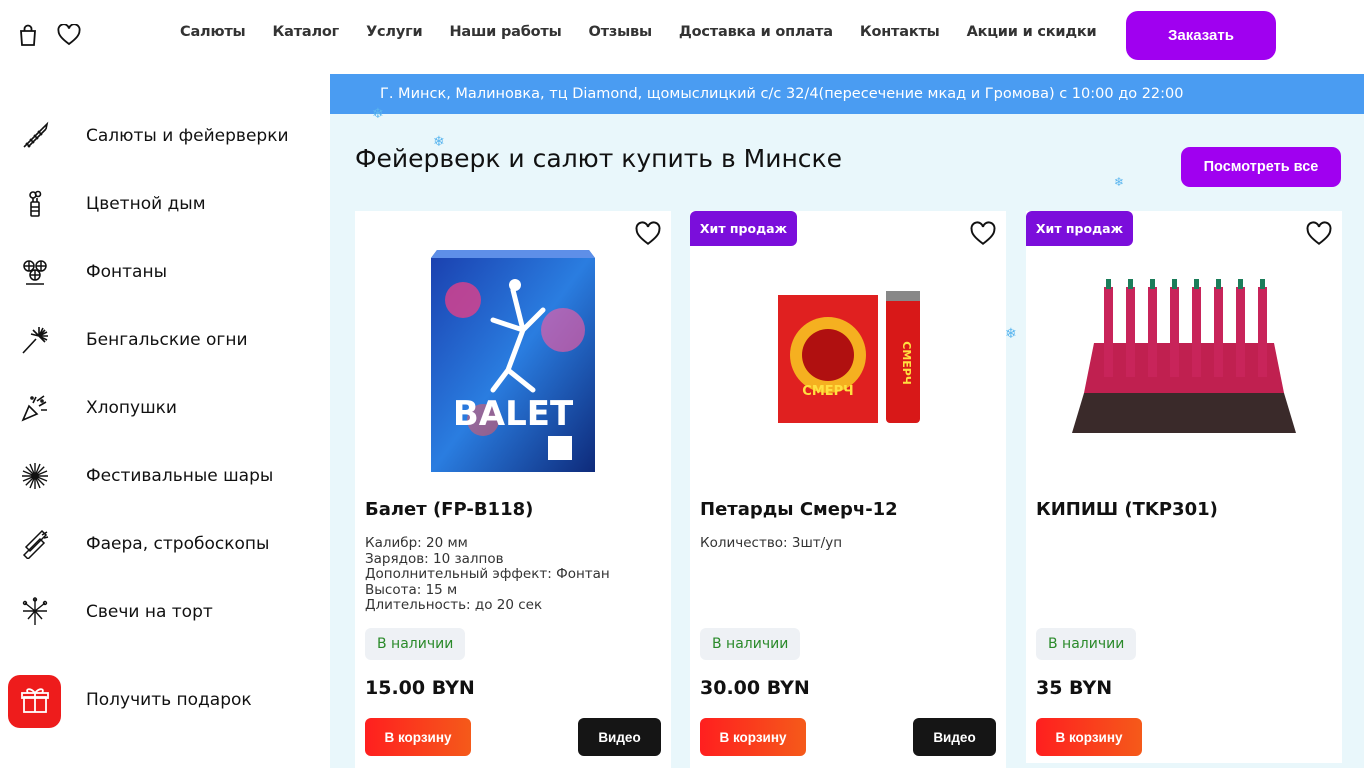  What do you see at coordinates (35, 408) in the screenshot?
I see `popper-icon` at bounding box center [35, 408].